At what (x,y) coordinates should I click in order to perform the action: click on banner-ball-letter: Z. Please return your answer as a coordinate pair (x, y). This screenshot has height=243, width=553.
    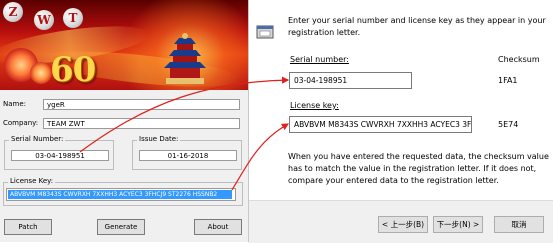
    Looking at the image, I should click on (13, 12).